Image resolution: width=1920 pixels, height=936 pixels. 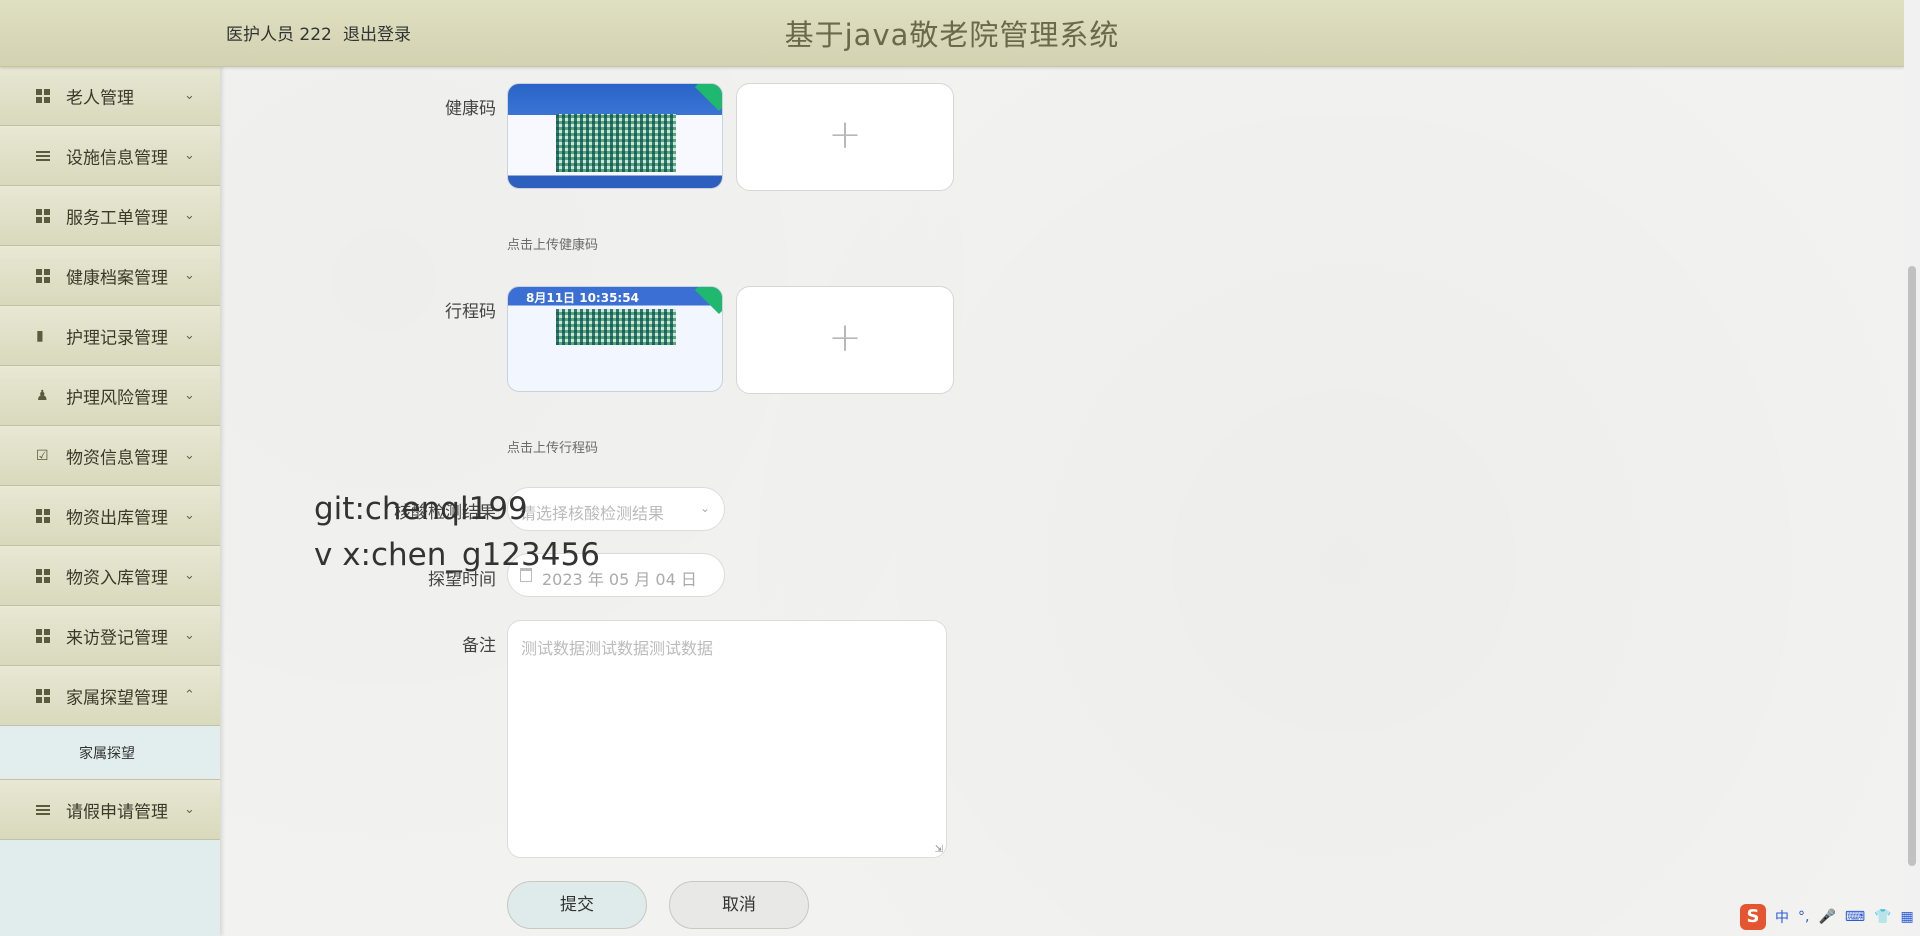 I want to click on sidebar-item-elderly: 老人管理 ⌄, so click(x=110, y=96).